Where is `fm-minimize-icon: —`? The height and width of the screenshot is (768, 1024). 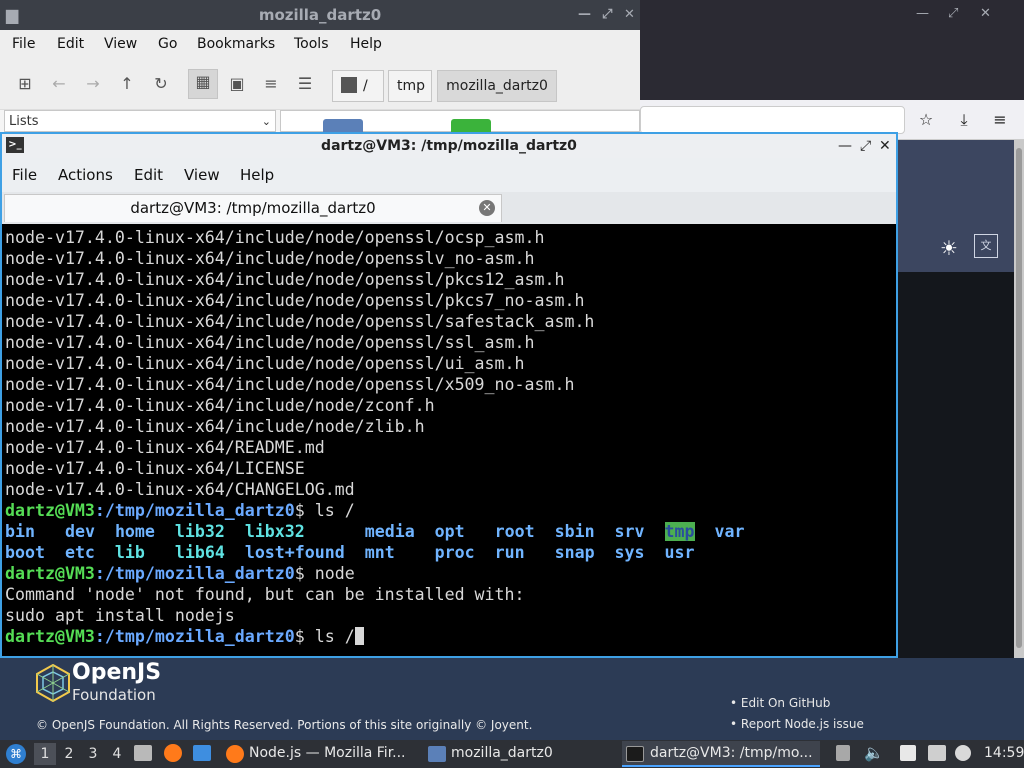 fm-minimize-icon: — is located at coordinates (584, 15).